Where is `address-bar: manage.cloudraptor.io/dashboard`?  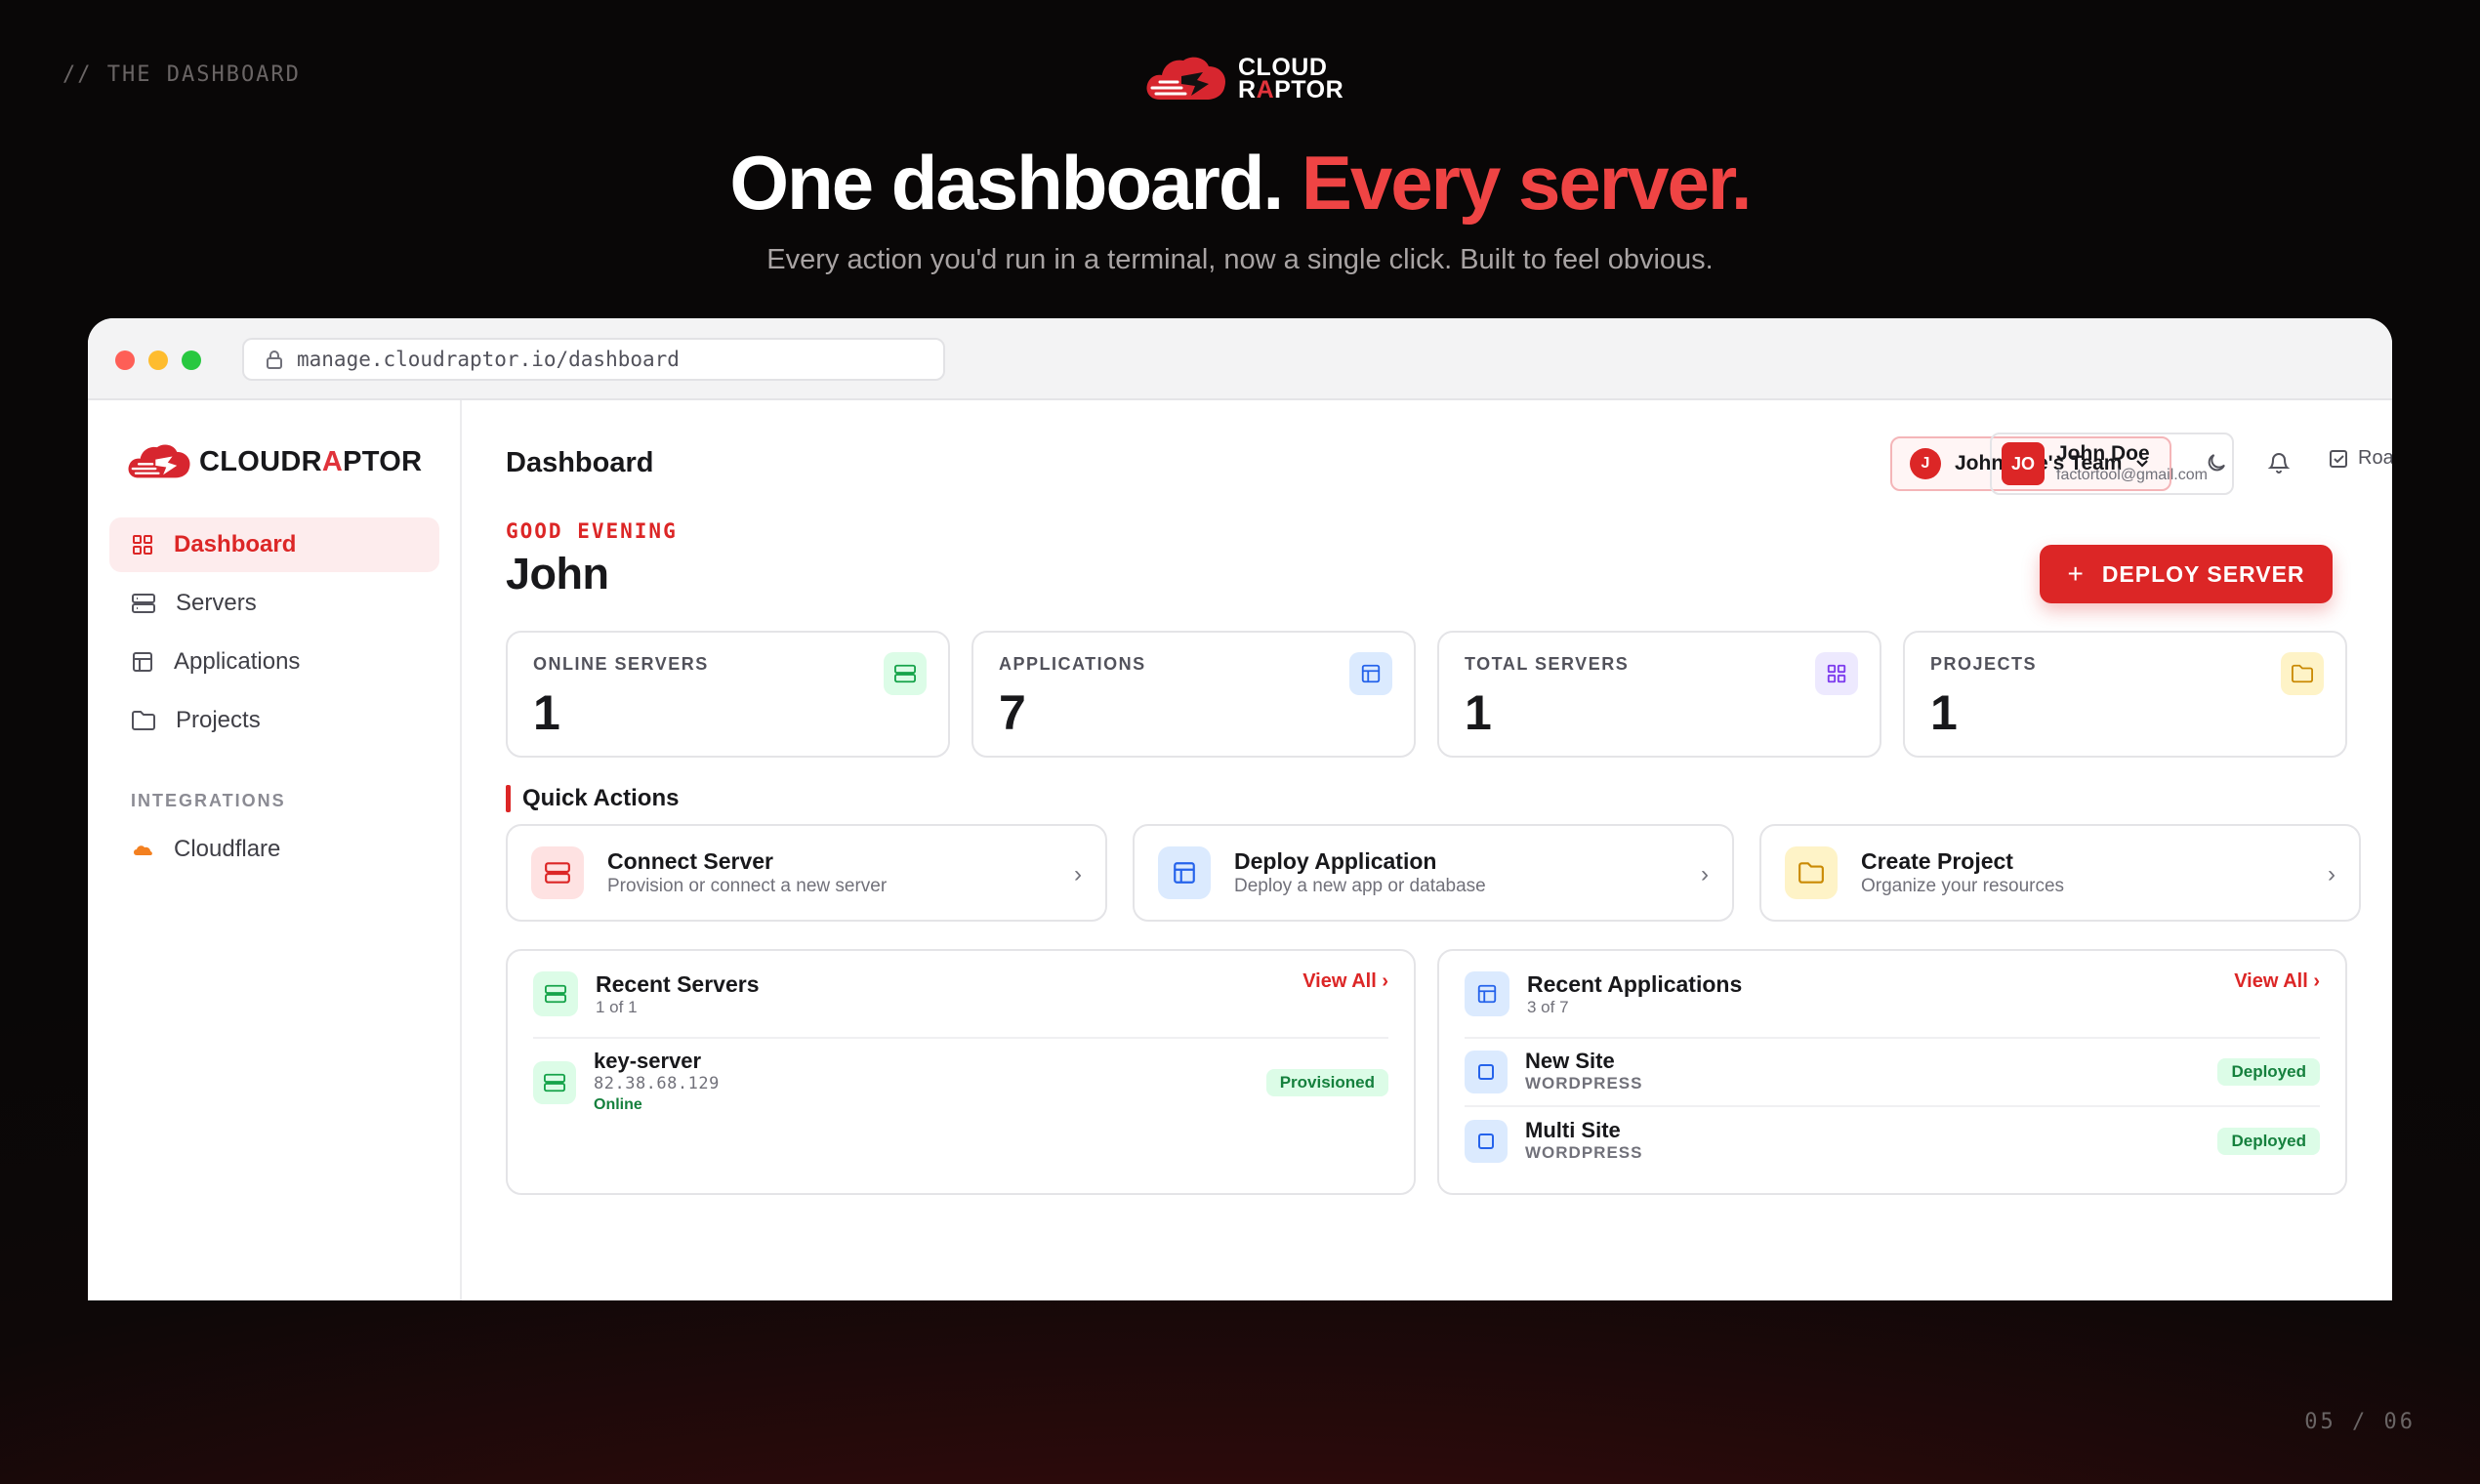 address-bar: manage.cloudraptor.io/dashboard is located at coordinates (593, 360).